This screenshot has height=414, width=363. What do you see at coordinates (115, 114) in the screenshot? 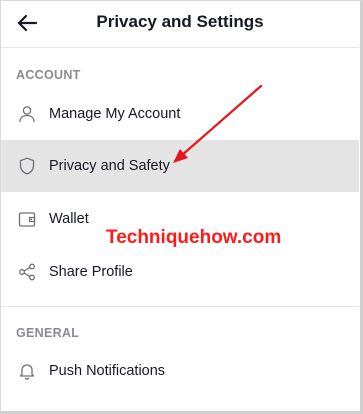
I see `menu-item-label: Manage My Account` at bounding box center [115, 114].